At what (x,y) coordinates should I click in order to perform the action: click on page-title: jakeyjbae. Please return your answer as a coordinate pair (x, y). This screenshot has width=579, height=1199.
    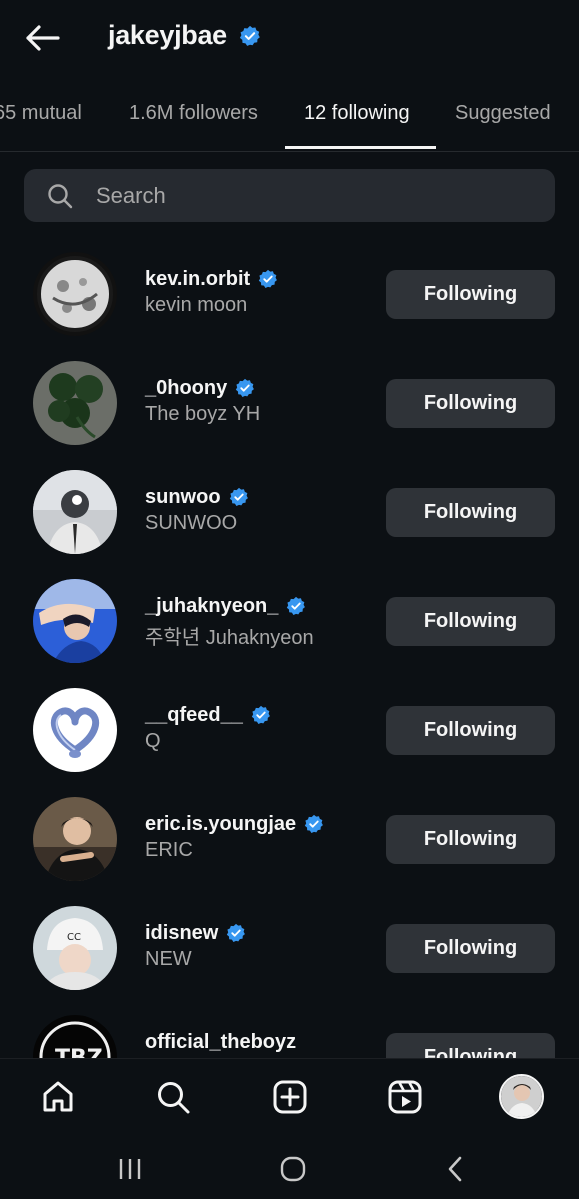
    Looking at the image, I should click on (167, 35).